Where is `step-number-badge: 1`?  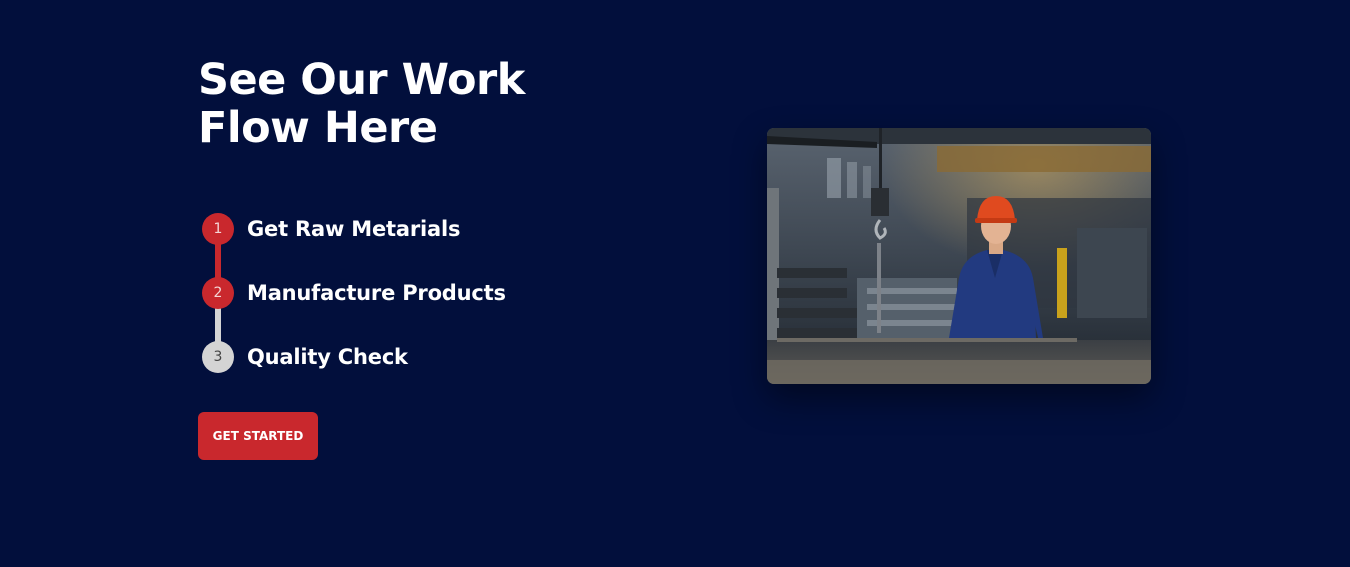
step-number-badge: 1 is located at coordinates (218, 229).